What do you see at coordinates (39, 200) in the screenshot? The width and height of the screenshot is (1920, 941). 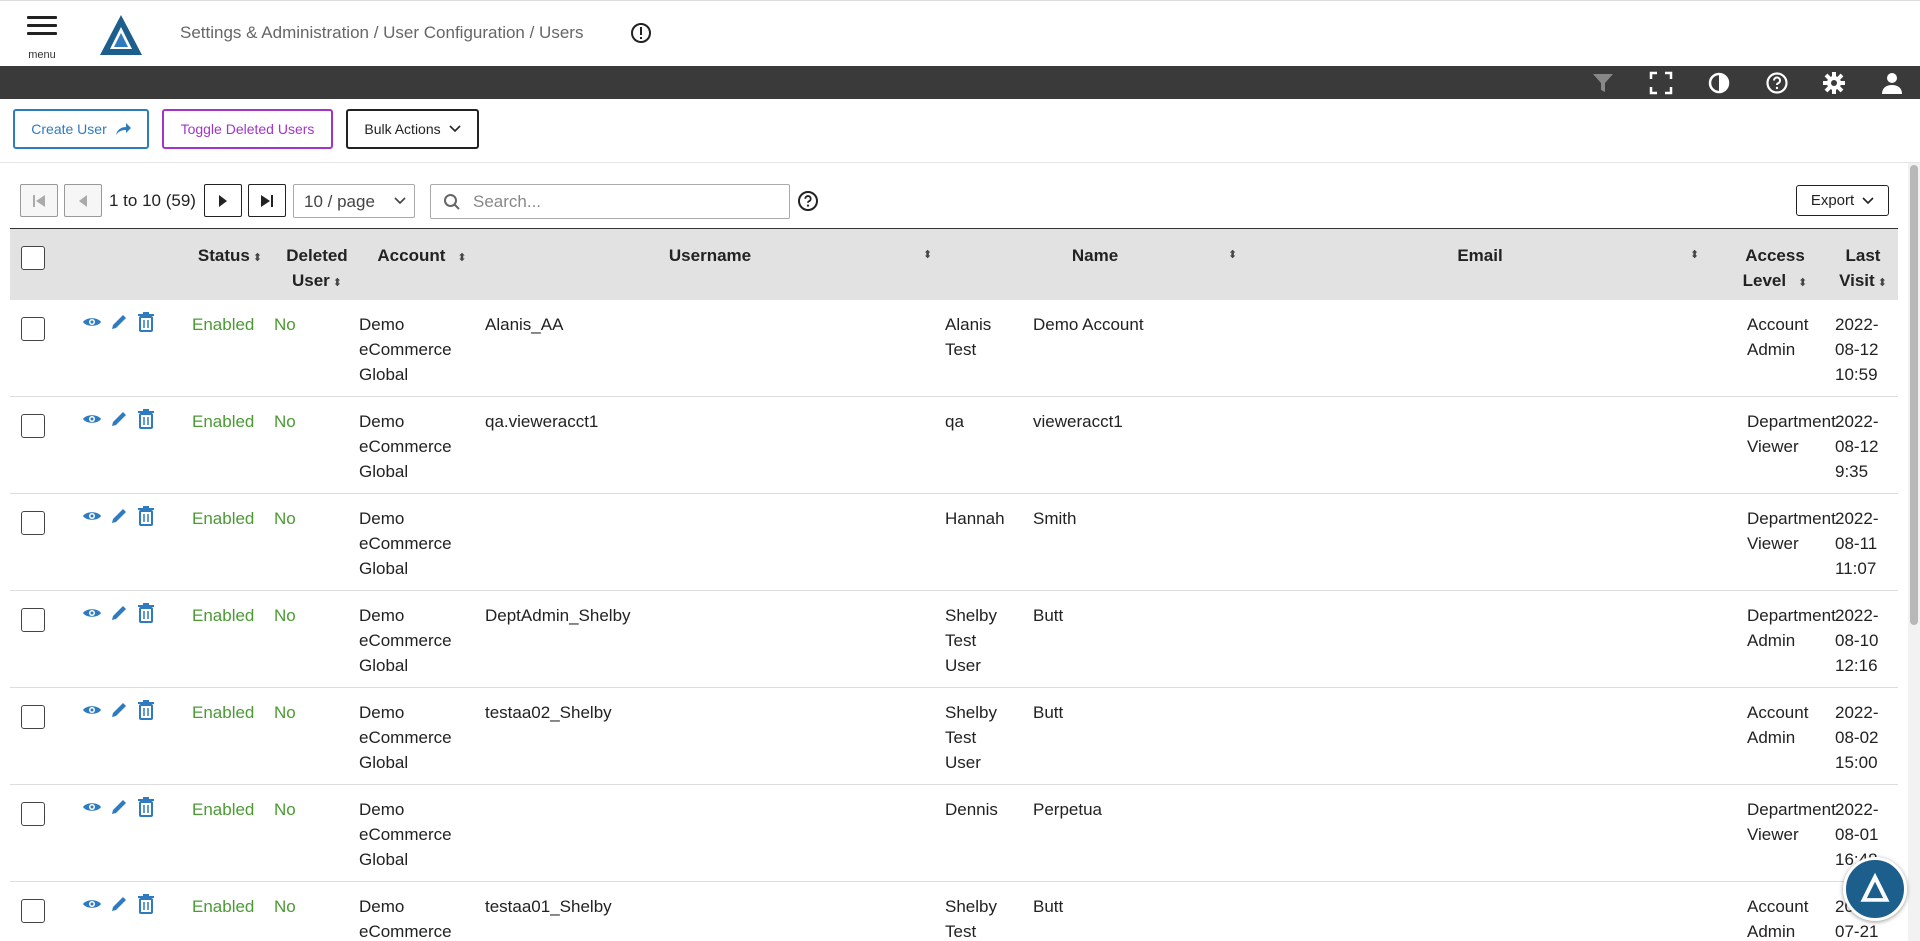 I see `first-page-button` at bounding box center [39, 200].